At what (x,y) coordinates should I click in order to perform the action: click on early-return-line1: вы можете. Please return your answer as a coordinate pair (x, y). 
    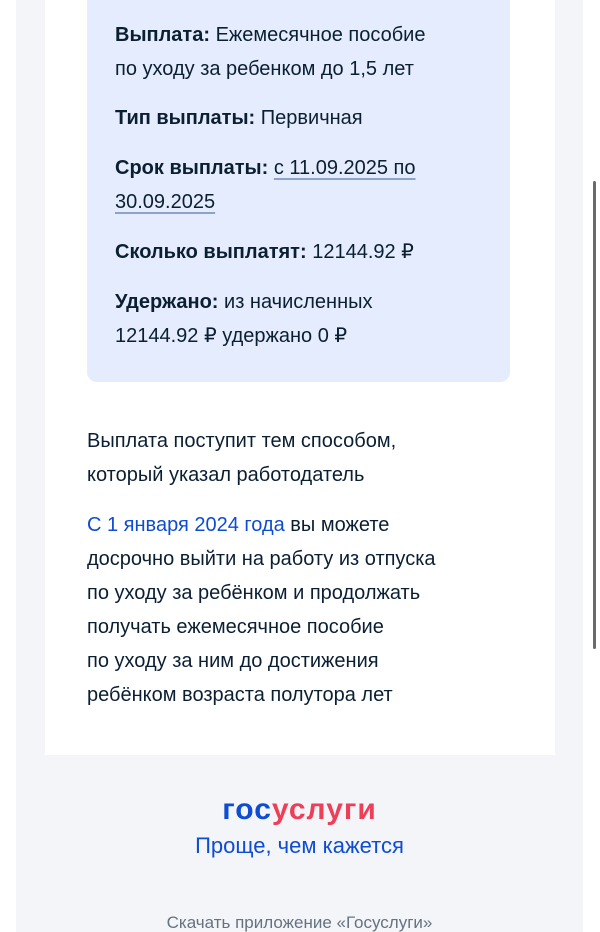
    Looking at the image, I should click on (337, 525).